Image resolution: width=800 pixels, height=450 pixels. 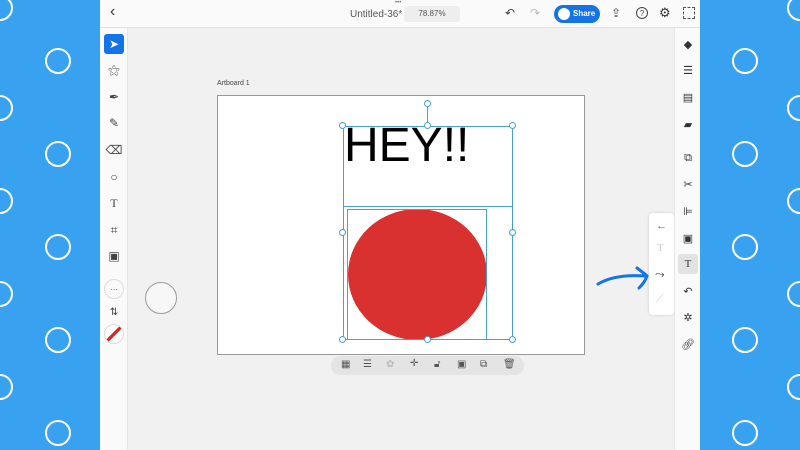 I want to click on share-button: Share, so click(x=577, y=14).